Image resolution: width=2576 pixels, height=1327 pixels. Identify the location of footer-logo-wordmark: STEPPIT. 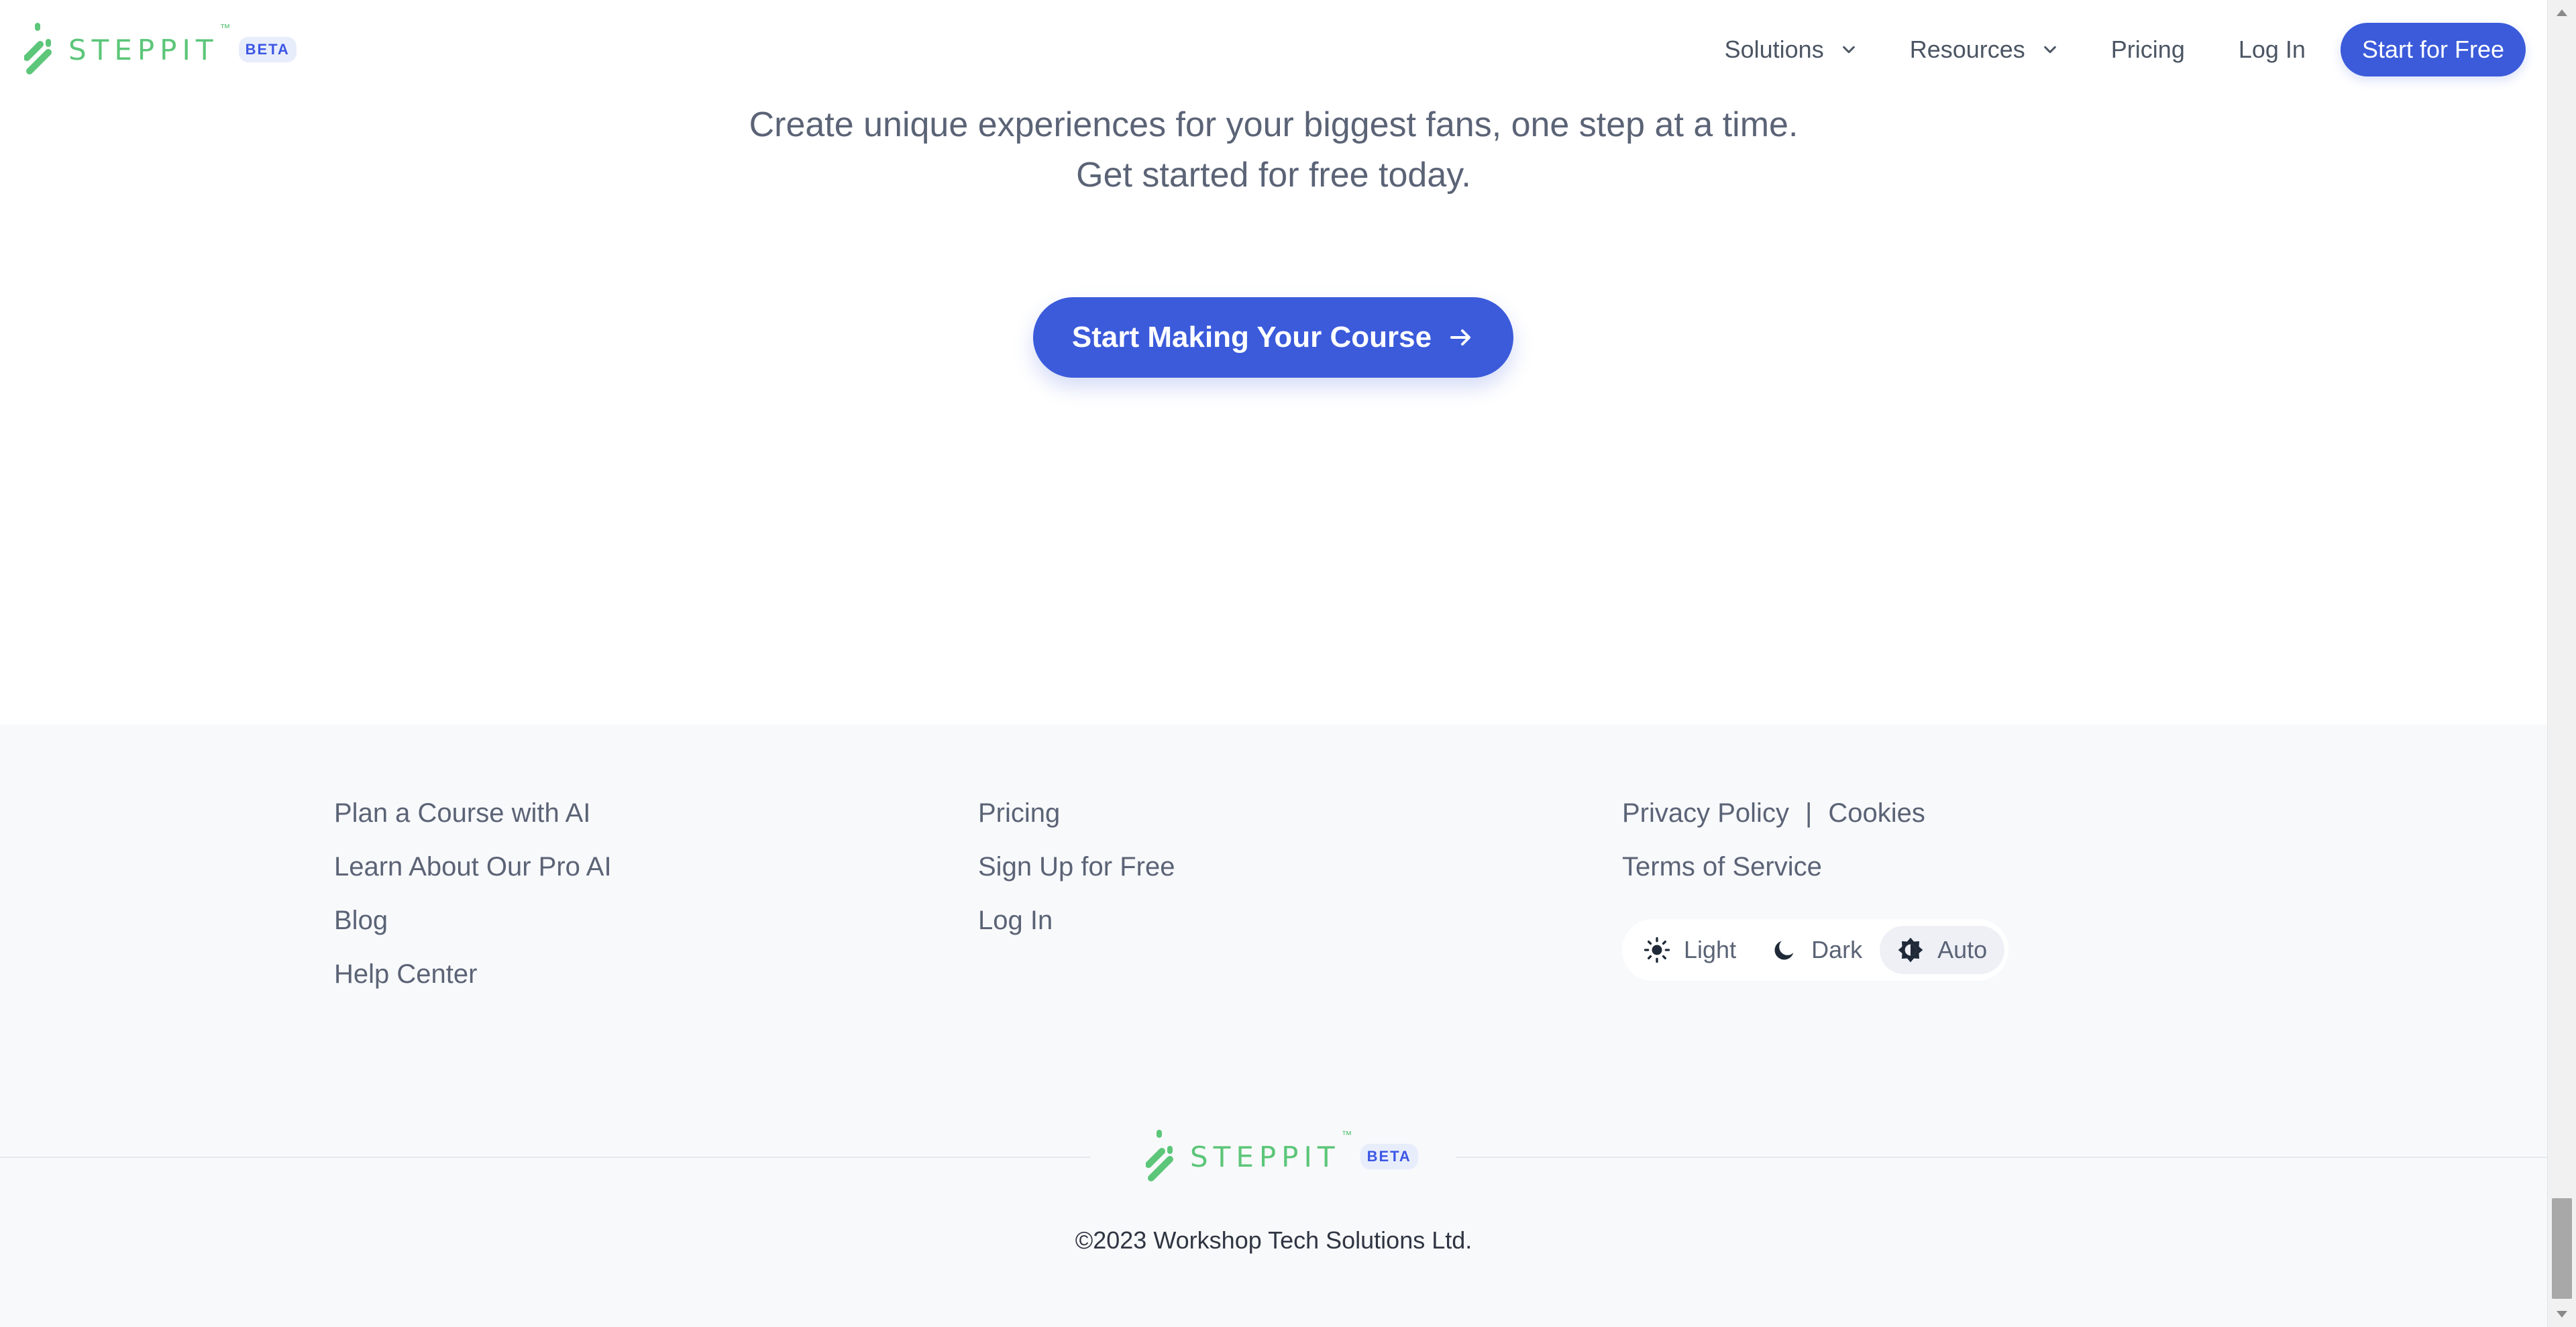
(1265, 1156).